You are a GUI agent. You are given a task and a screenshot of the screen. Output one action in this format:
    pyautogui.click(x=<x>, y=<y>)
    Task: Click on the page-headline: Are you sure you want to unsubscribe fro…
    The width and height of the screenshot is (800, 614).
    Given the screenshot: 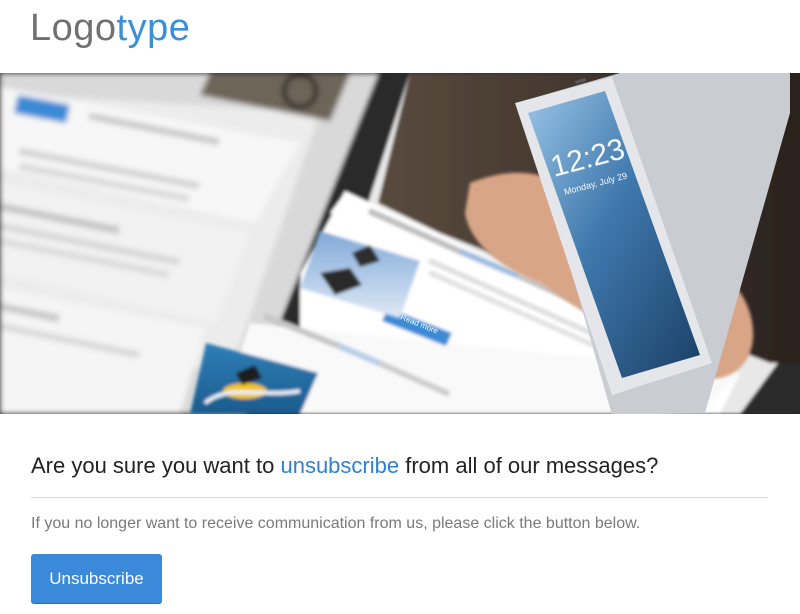 What is the action you would take?
    pyautogui.click(x=344, y=466)
    